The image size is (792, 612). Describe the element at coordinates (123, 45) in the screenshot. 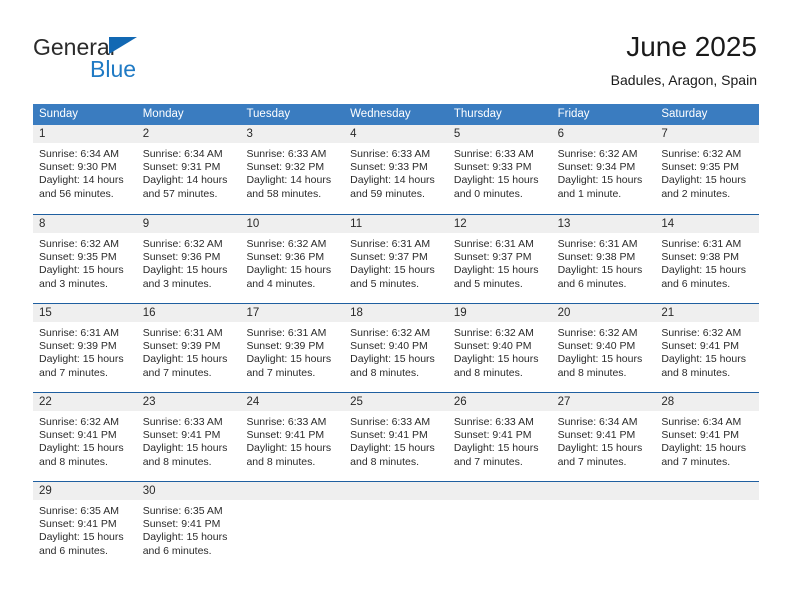

I see `triangle-icon` at that location.